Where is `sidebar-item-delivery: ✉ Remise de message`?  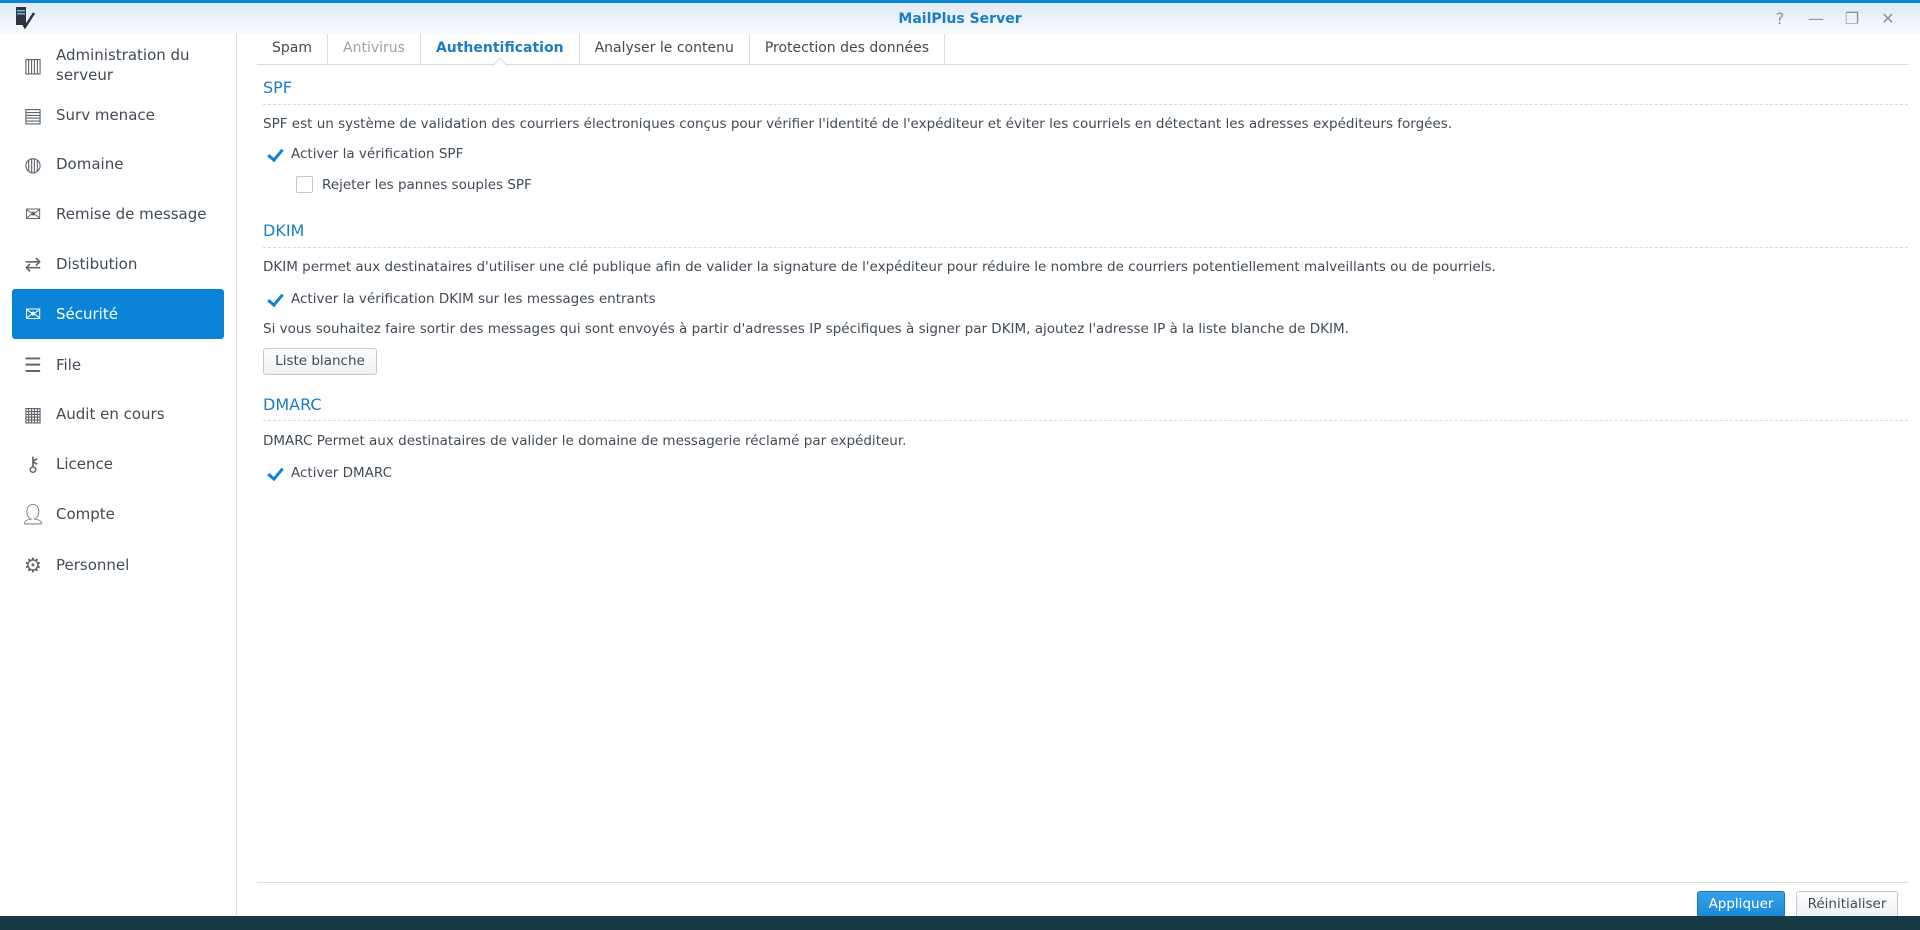
sidebar-item-delivery: ✉ Remise de message is located at coordinates (118, 214).